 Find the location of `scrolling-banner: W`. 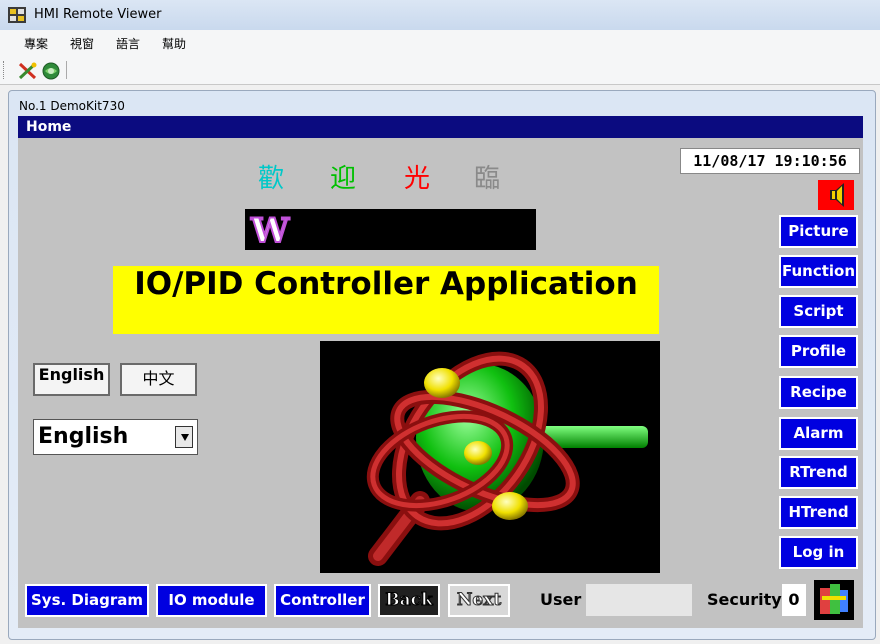

scrolling-banner: W is located at coordinates (390, 230).